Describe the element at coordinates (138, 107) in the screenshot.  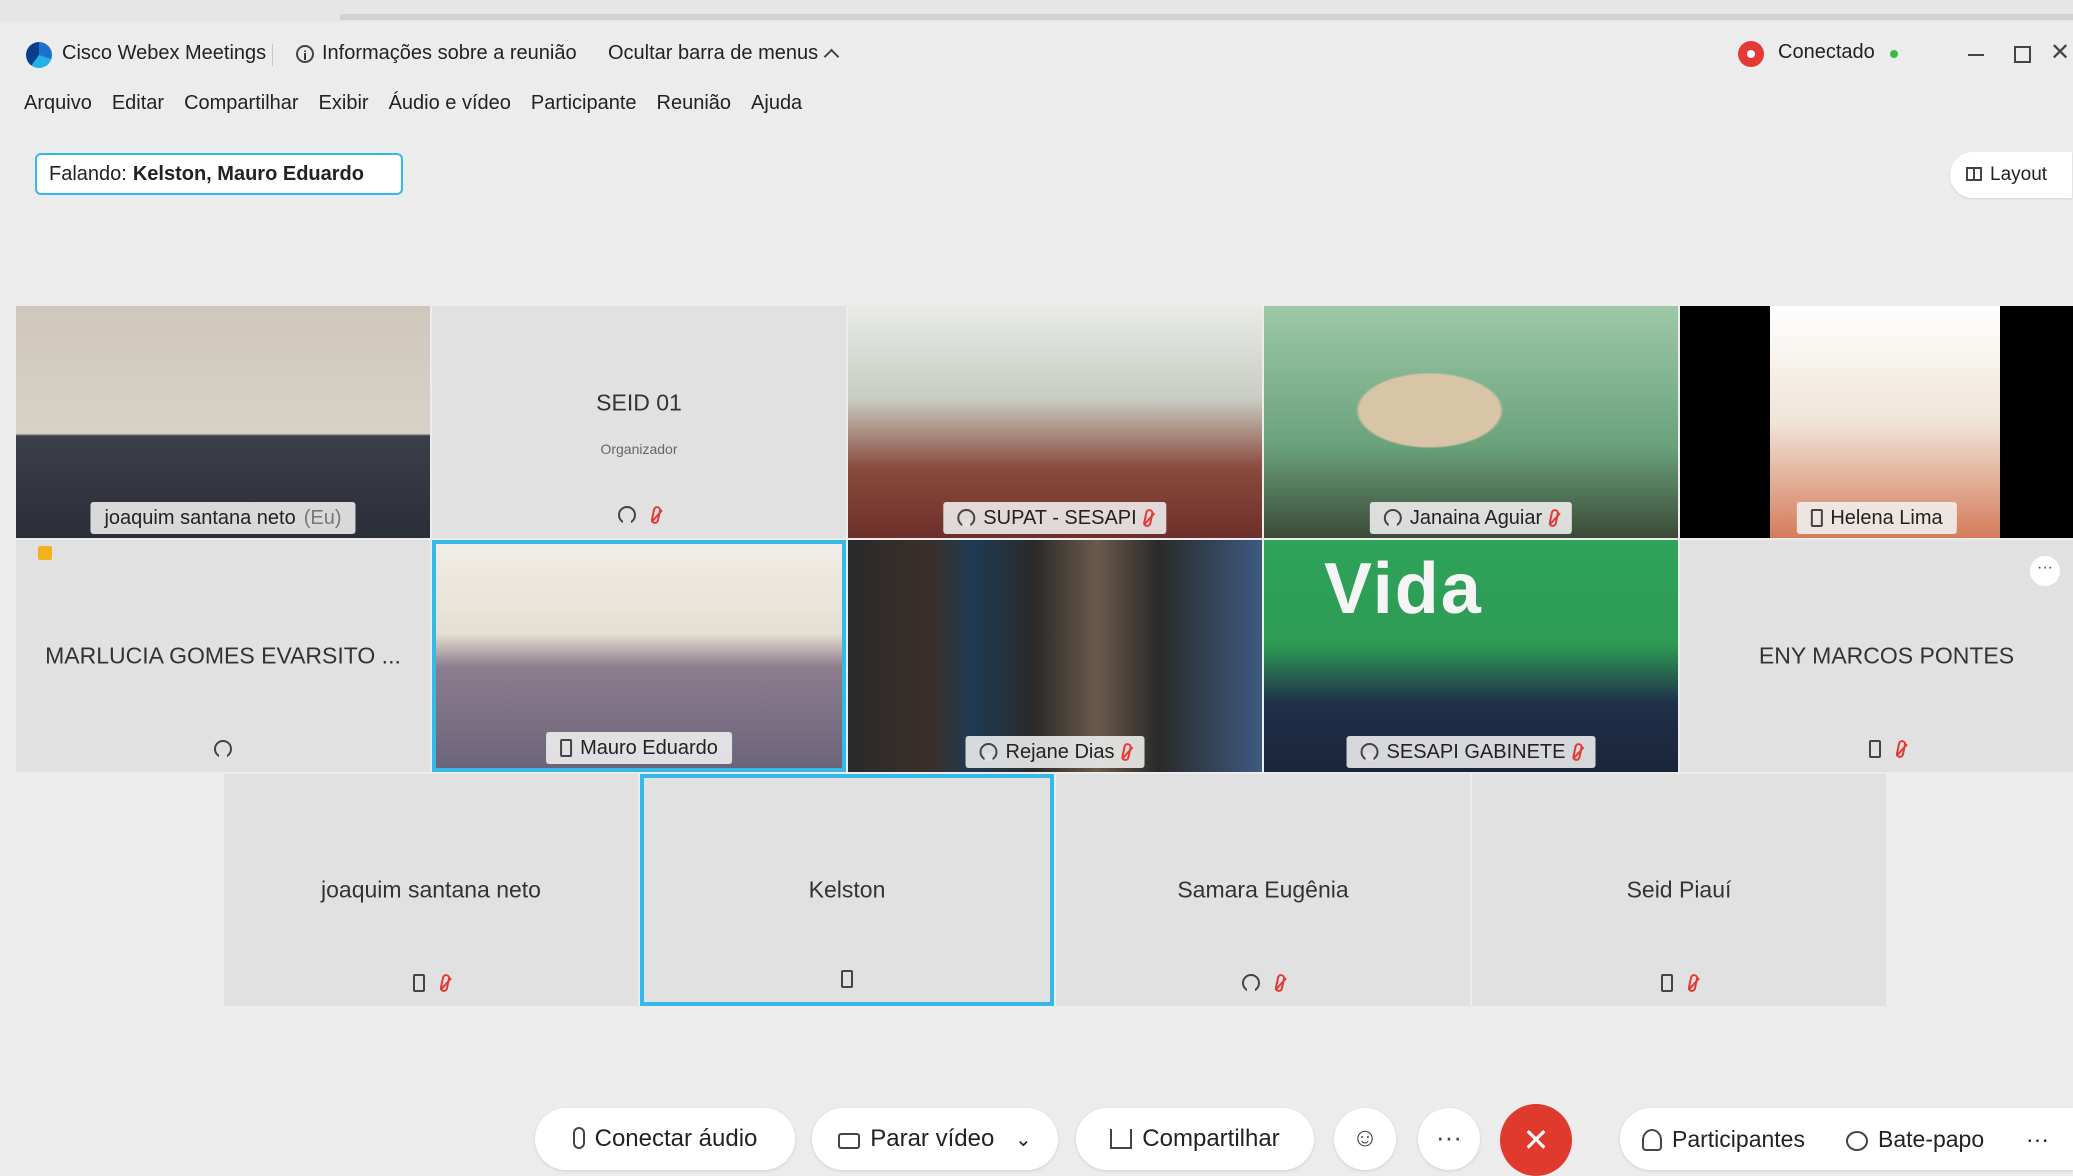
I see `menu-editar: Editar` at that location.